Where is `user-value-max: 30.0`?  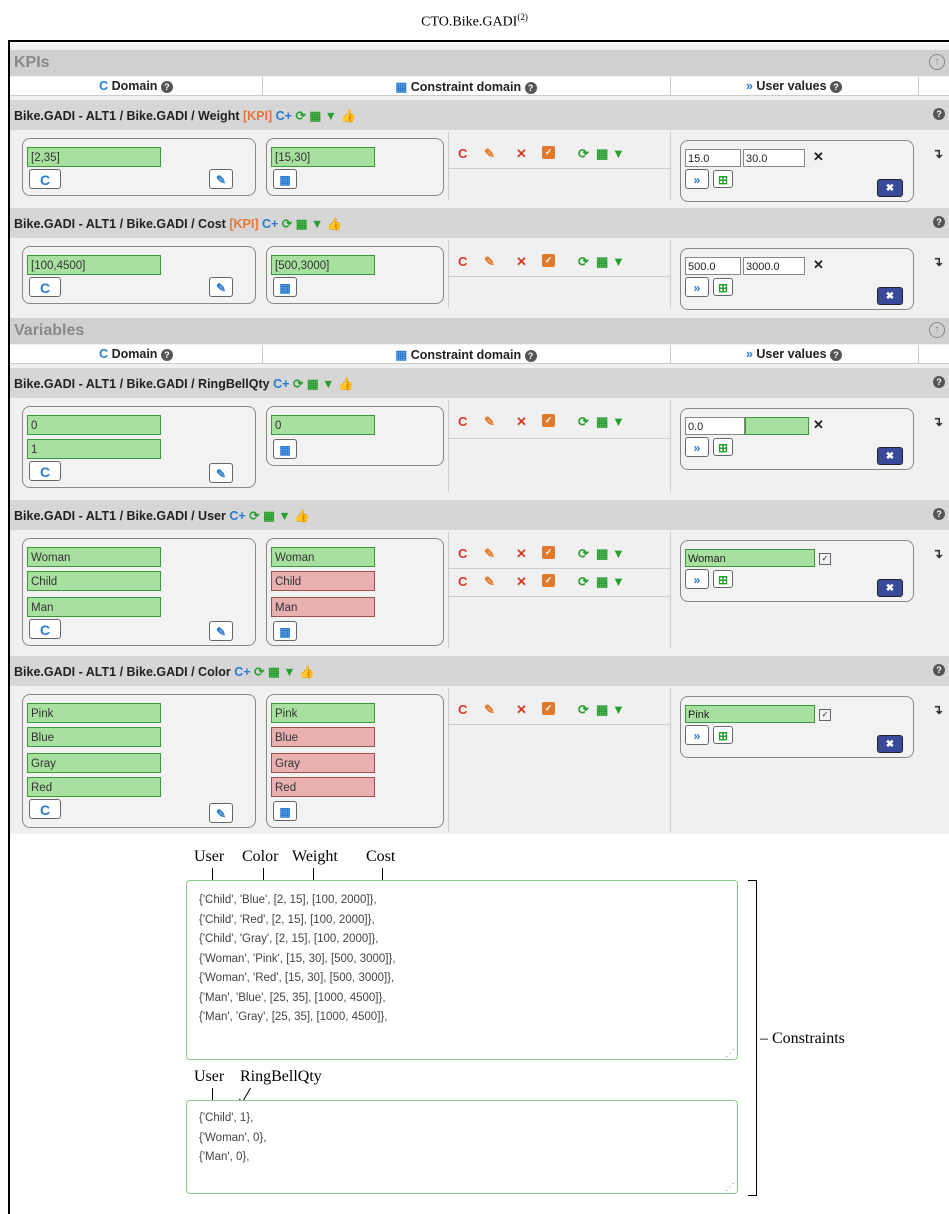
user-value-max: 30.0 is located at coordinates (774, 158).